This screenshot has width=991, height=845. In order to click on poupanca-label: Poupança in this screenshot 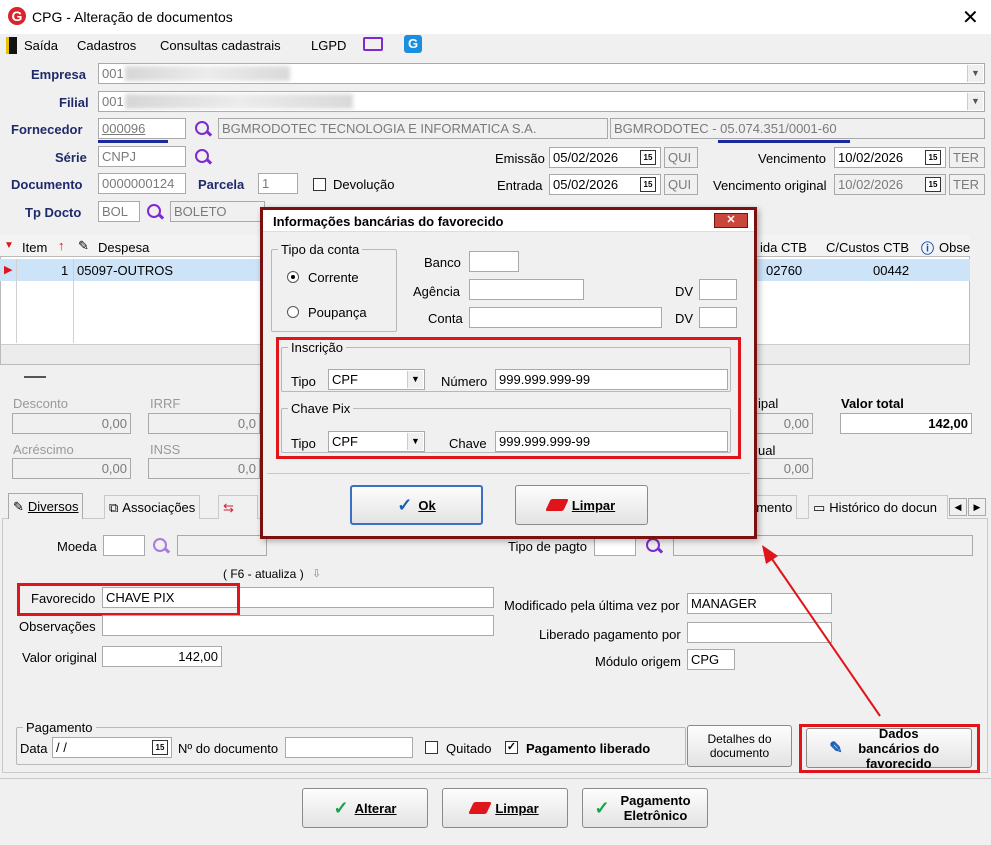, I will do `click(337, 312)`.